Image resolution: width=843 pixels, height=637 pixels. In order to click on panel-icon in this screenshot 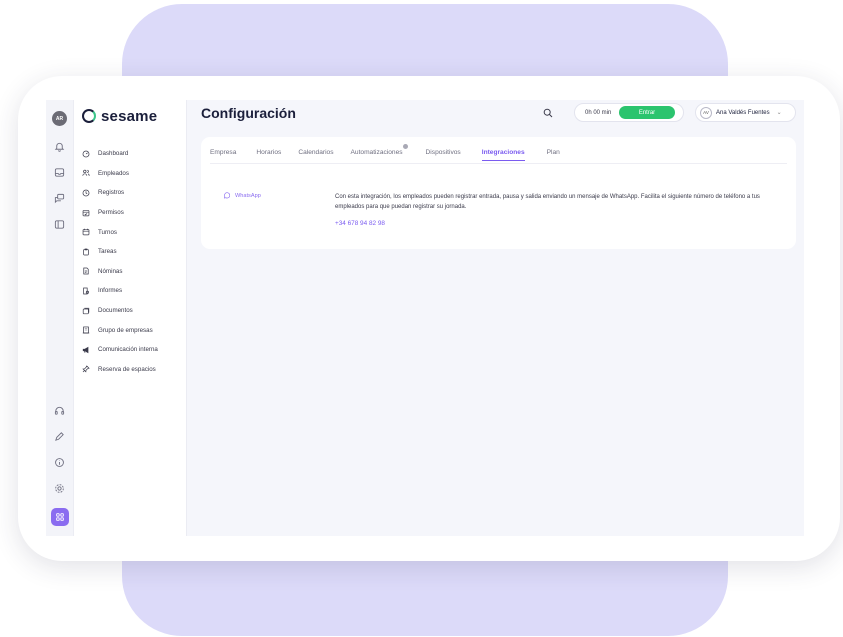, I will do `click(60, 224)`.